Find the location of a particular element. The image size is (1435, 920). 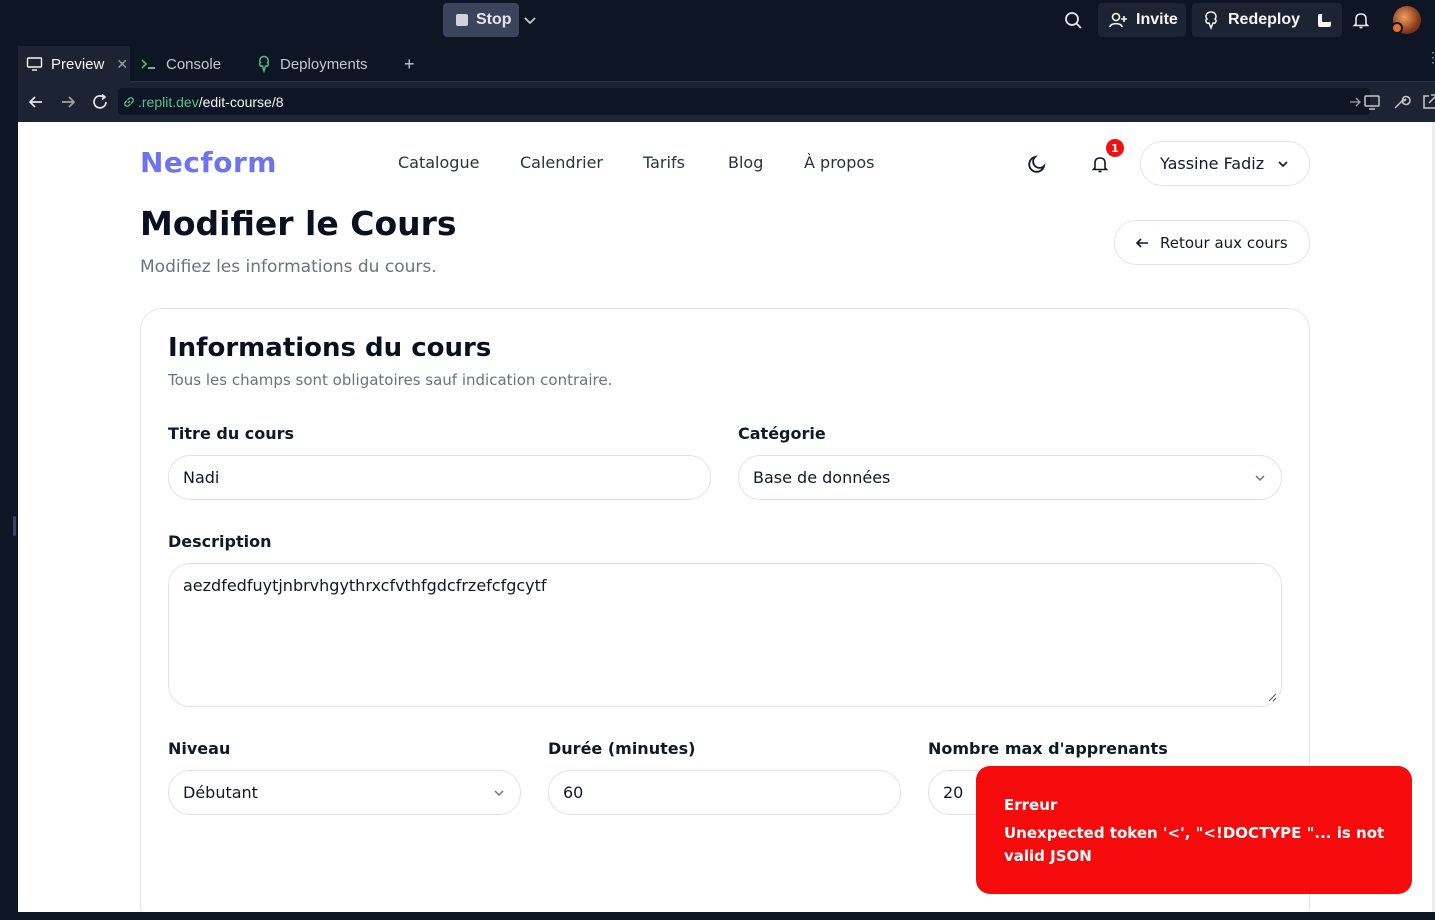

redeploy-button: Redeploy is located at coordinates (1267, 20).